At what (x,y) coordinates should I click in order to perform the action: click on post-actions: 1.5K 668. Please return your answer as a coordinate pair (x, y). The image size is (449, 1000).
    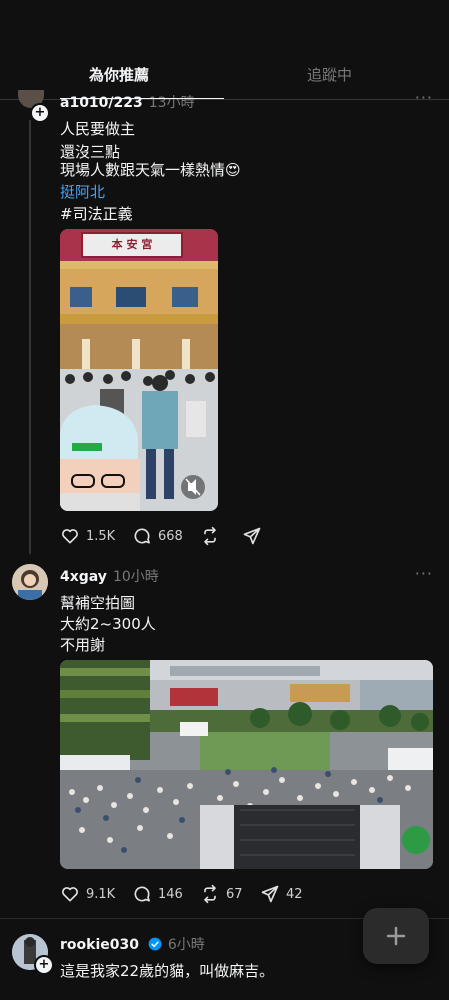
    Looking at the image, I should click on (210, 536).